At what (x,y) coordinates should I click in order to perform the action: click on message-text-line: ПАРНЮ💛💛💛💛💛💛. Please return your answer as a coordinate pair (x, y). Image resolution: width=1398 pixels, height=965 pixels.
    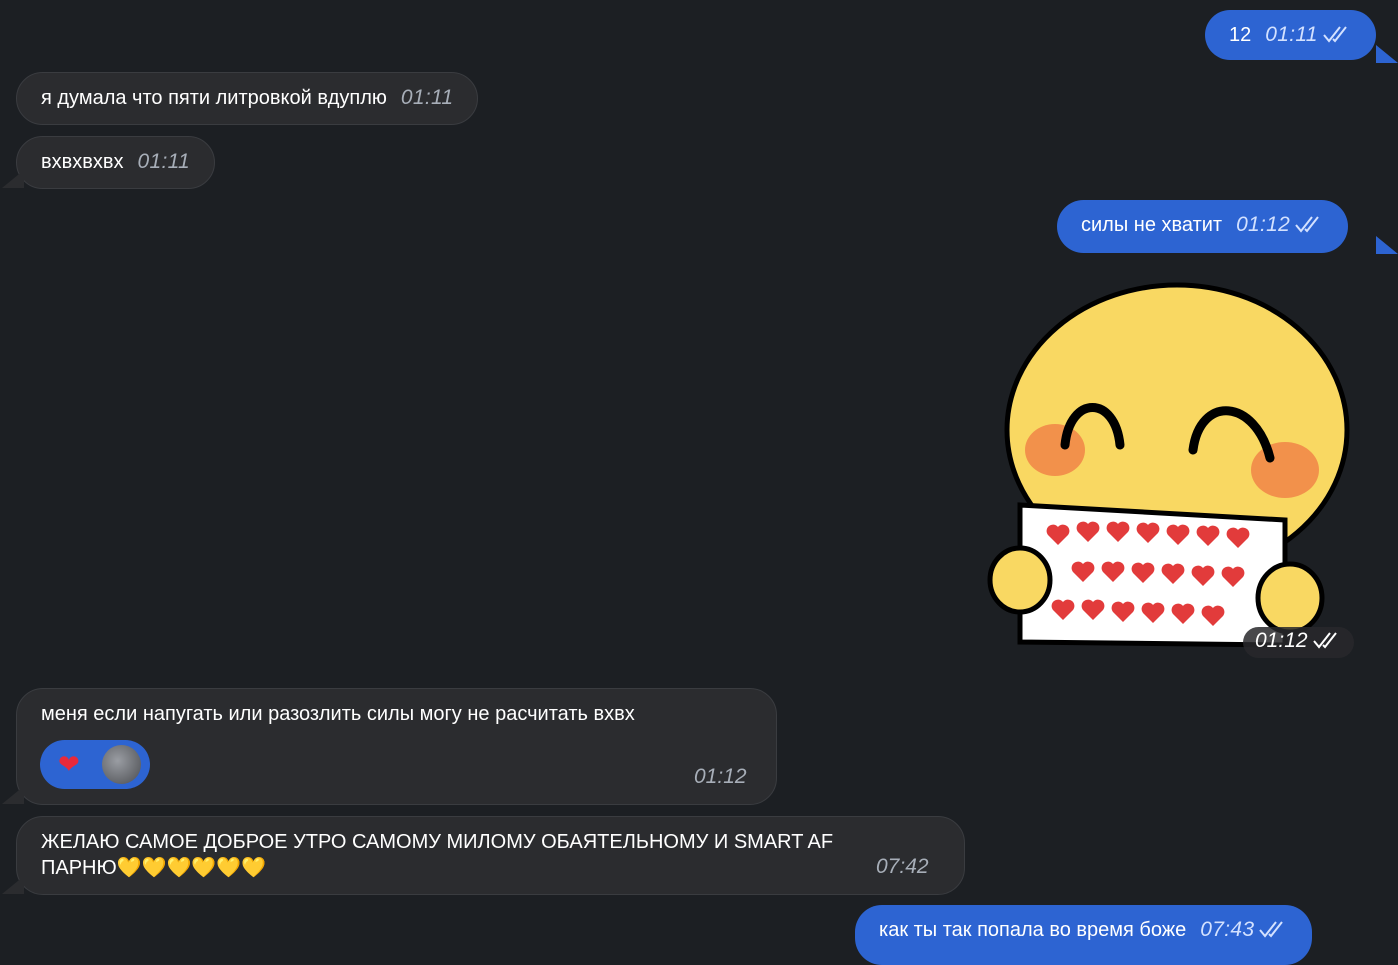
    Looking at the image, I should click on (154, 868).